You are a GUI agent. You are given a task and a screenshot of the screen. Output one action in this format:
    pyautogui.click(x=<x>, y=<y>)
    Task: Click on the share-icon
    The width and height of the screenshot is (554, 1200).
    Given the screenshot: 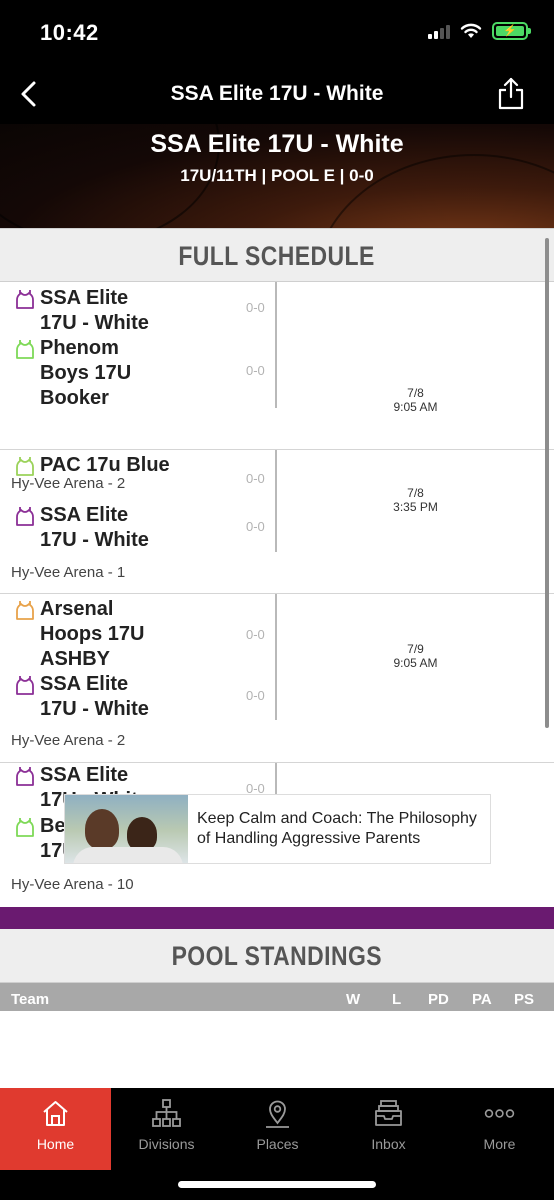 What is the action you would take?
    pyautogui.click(x=511, y=93)
    